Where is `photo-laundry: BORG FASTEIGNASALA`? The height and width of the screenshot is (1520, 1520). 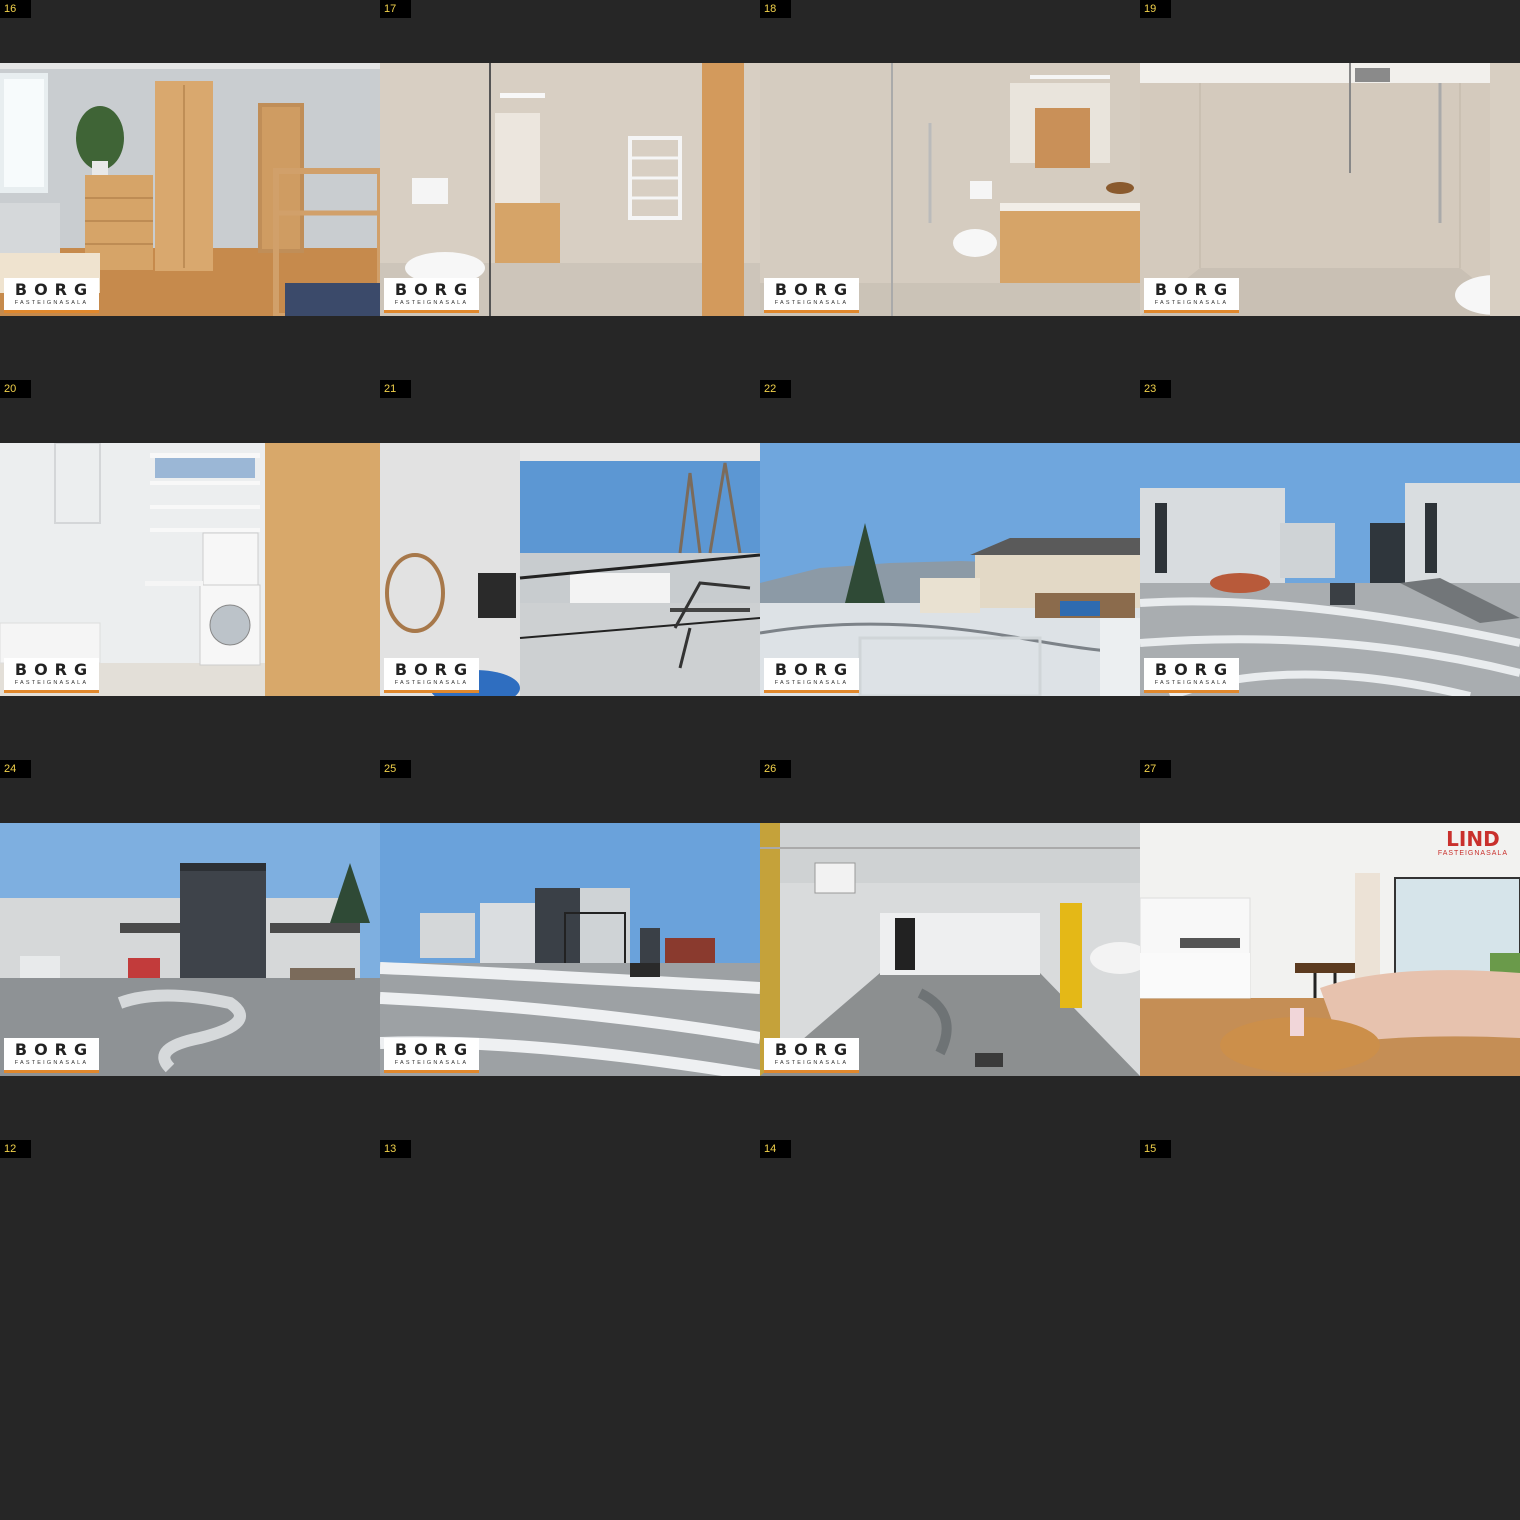
photo-laundry: BORG FASTEIGNASALA is located at coordinates (190, 569).